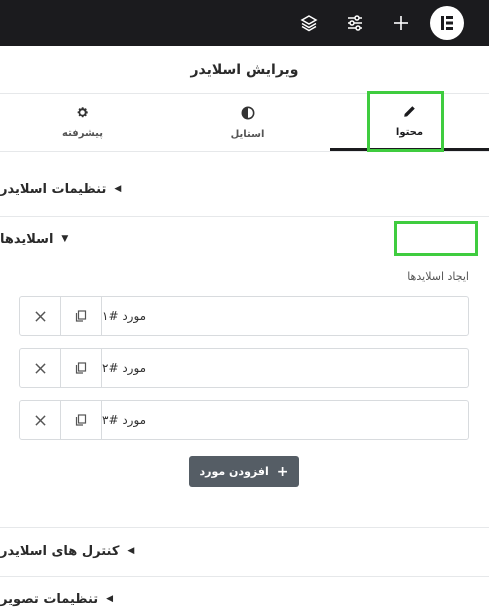 The width and height of the screenshot is (489, 612). I want to click on tab-content: محتوا, so click(409, 122).